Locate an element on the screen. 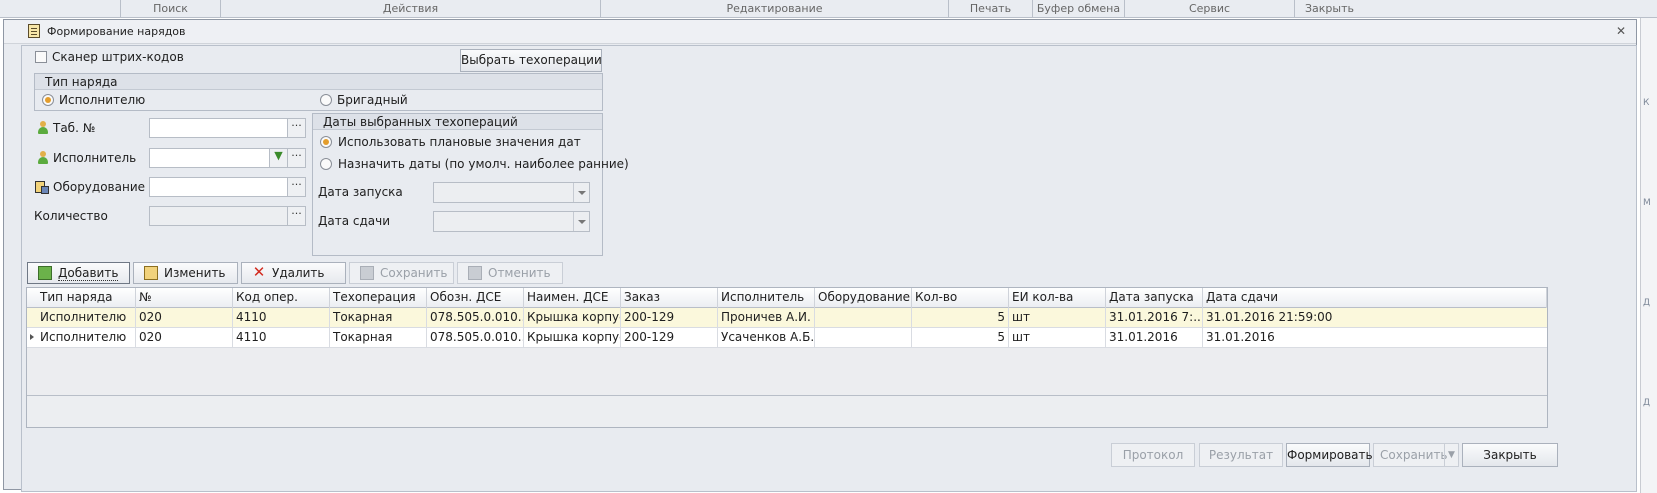 The width and height of the screenshot is (1657, 493). column-header-op-code: Код опер. is located at coordinates (281, 298).